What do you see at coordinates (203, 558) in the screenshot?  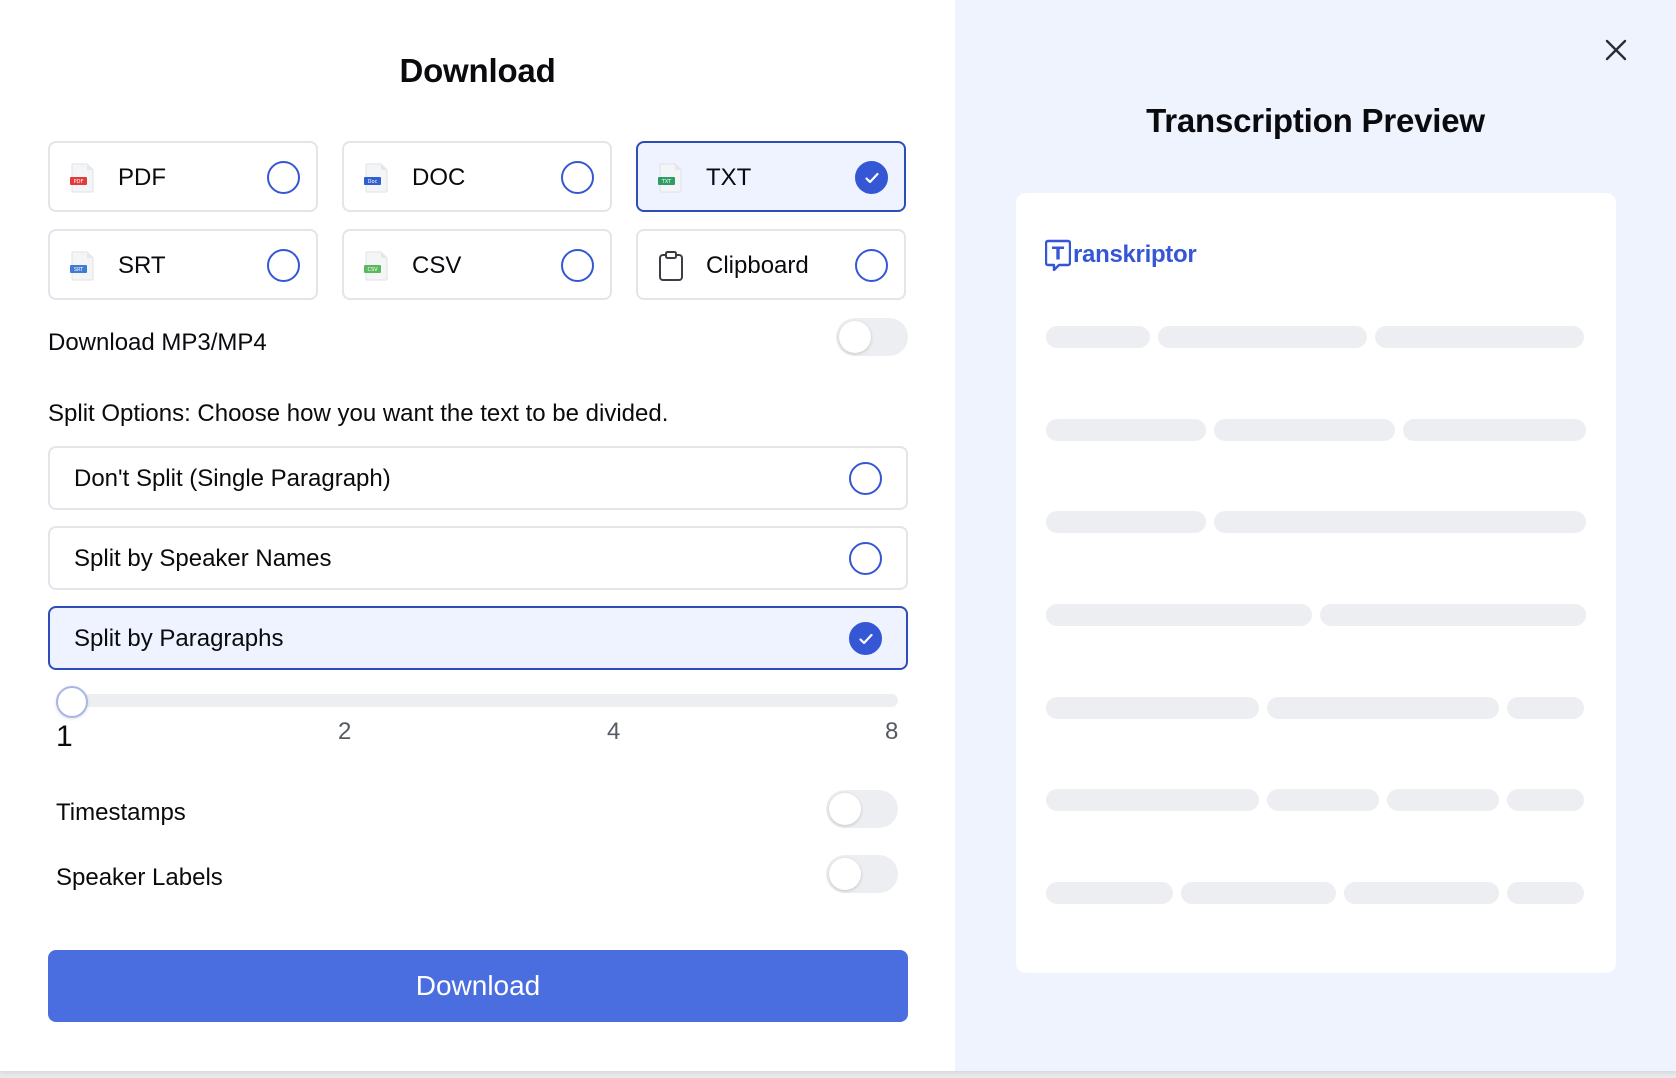 I see `split-option-label: Split by Speaker Names` at bounding box center [203, 558].